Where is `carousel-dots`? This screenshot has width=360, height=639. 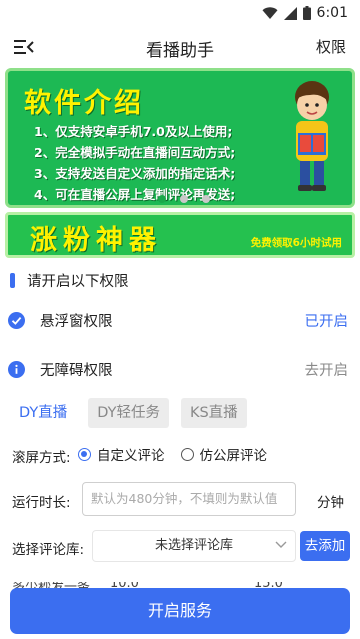 carousel-dots is located at coordinates (184, 199).